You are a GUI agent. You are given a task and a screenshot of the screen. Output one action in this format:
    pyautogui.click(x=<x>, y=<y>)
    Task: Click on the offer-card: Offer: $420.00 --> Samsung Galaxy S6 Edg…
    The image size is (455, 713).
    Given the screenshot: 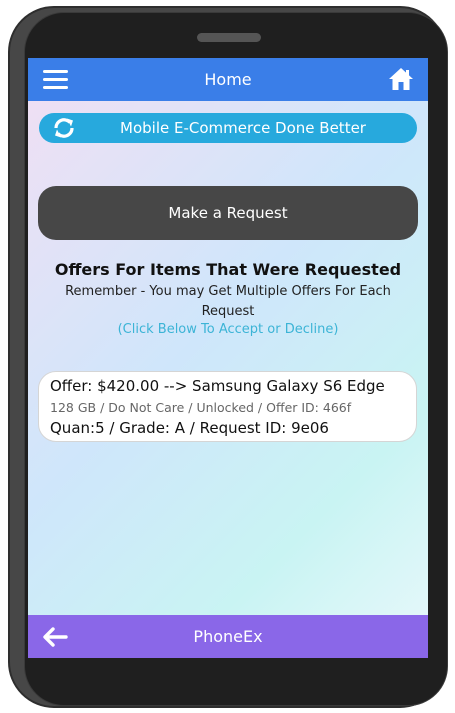 What is the action you would take?
    pyautogui.click(x=227, y=406)
    